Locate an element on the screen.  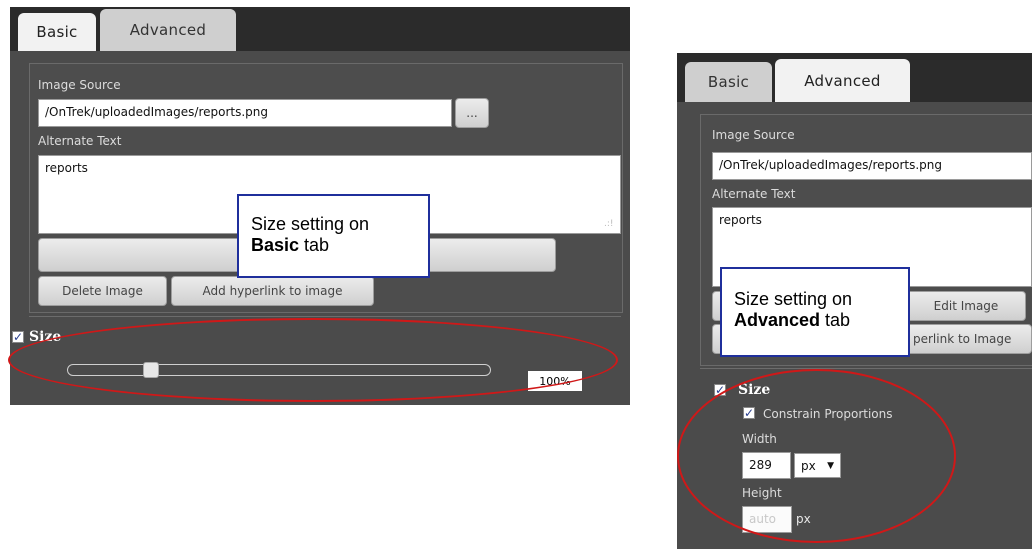
left-resize-handle-icon: .:! is located at coordinates (609, 224).